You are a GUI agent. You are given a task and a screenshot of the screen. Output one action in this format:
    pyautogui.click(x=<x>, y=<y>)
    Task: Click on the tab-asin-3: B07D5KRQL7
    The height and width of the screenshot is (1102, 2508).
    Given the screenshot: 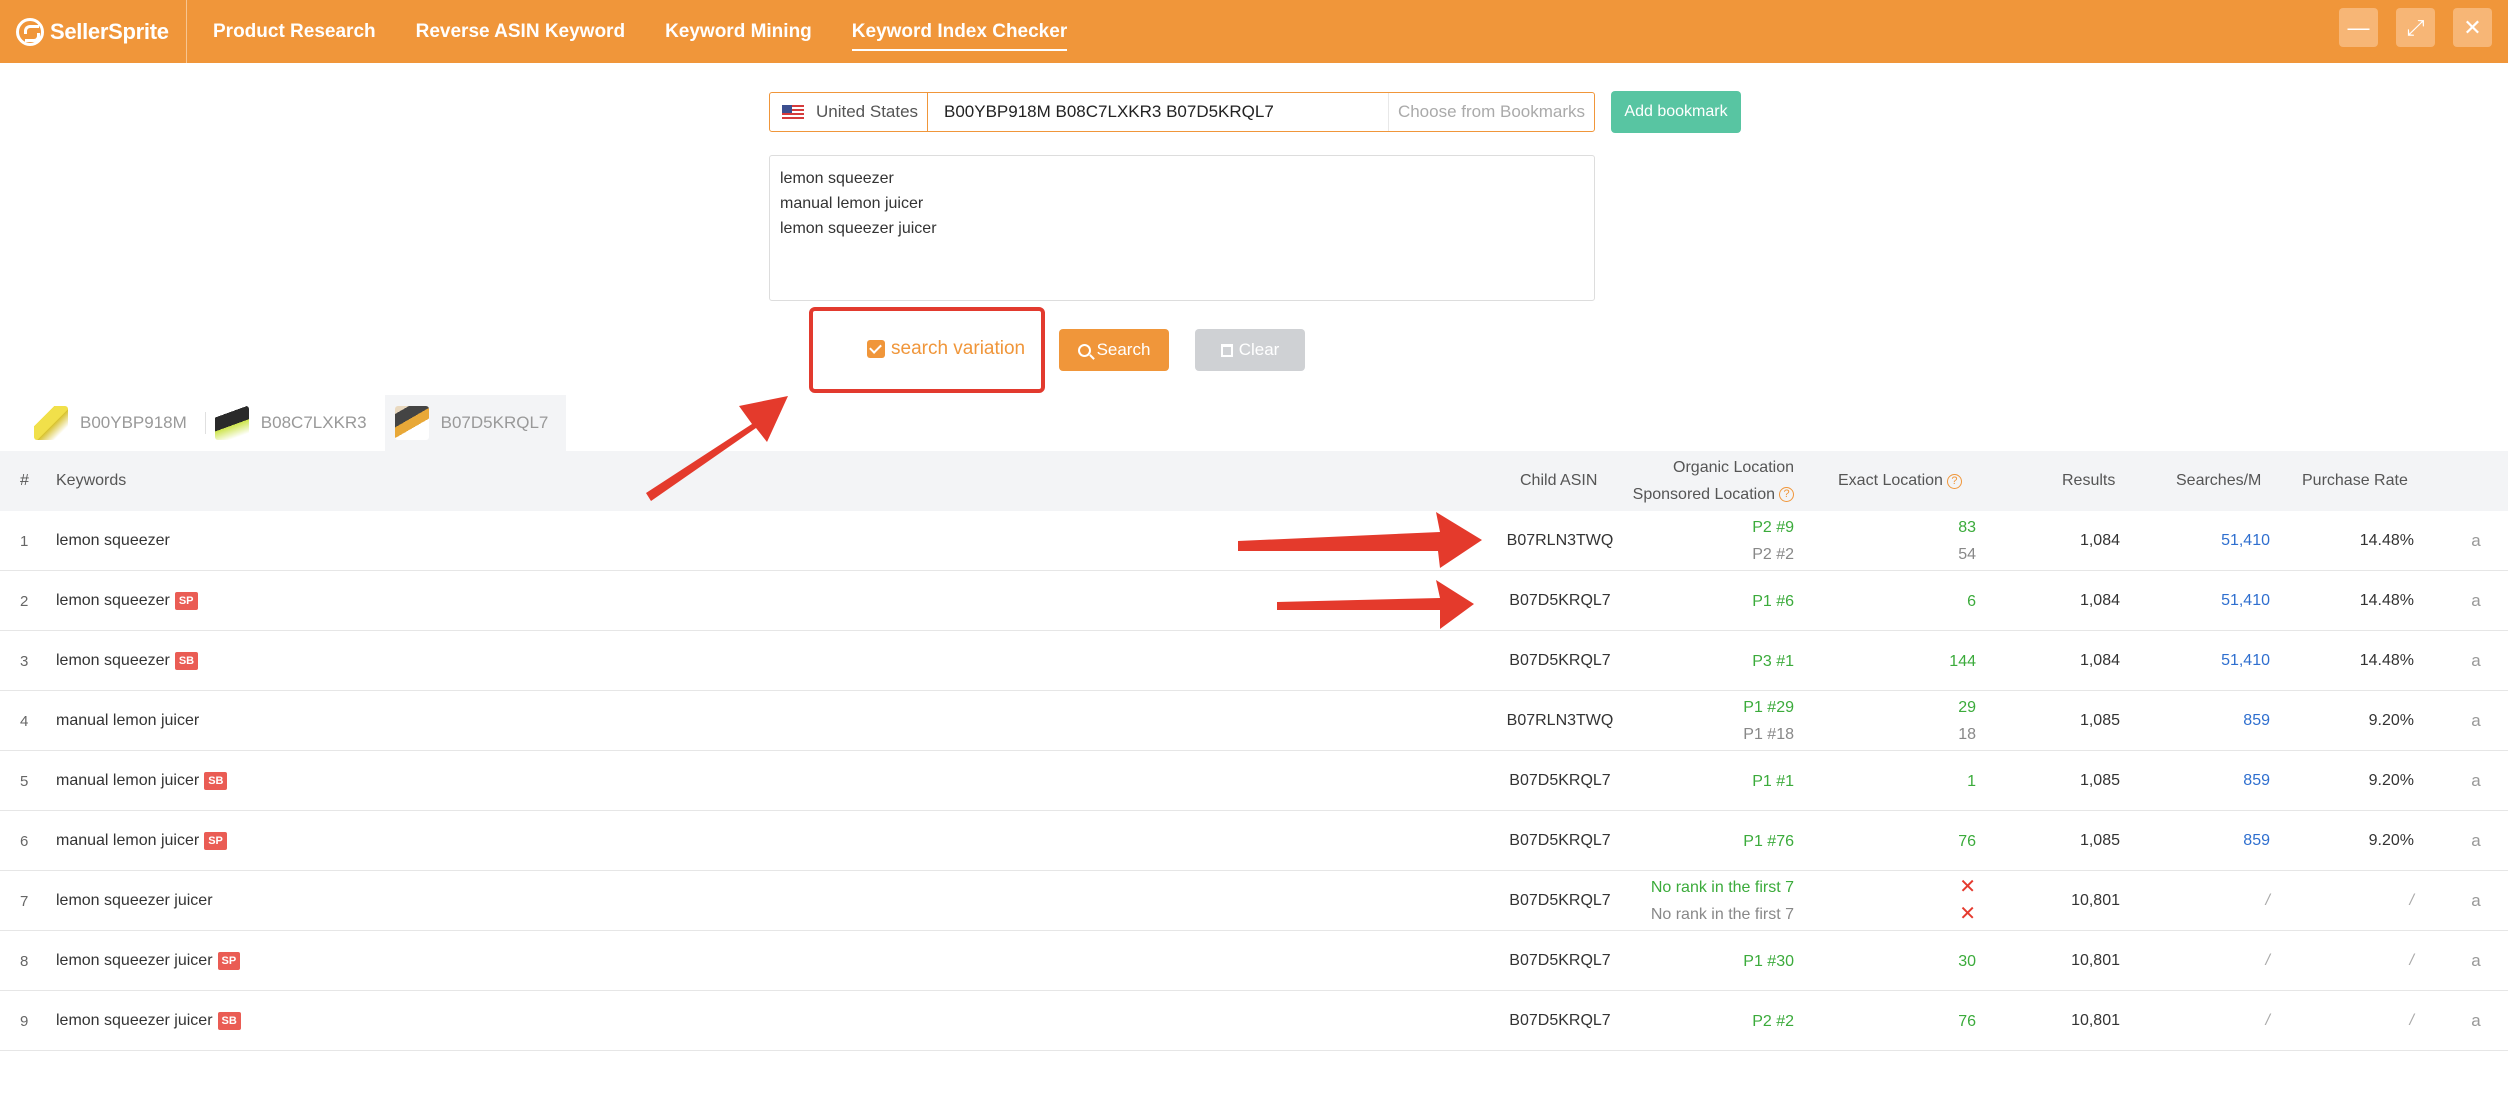 What is the action you would take?
    pyautogui.click(x=475, y=423)
    